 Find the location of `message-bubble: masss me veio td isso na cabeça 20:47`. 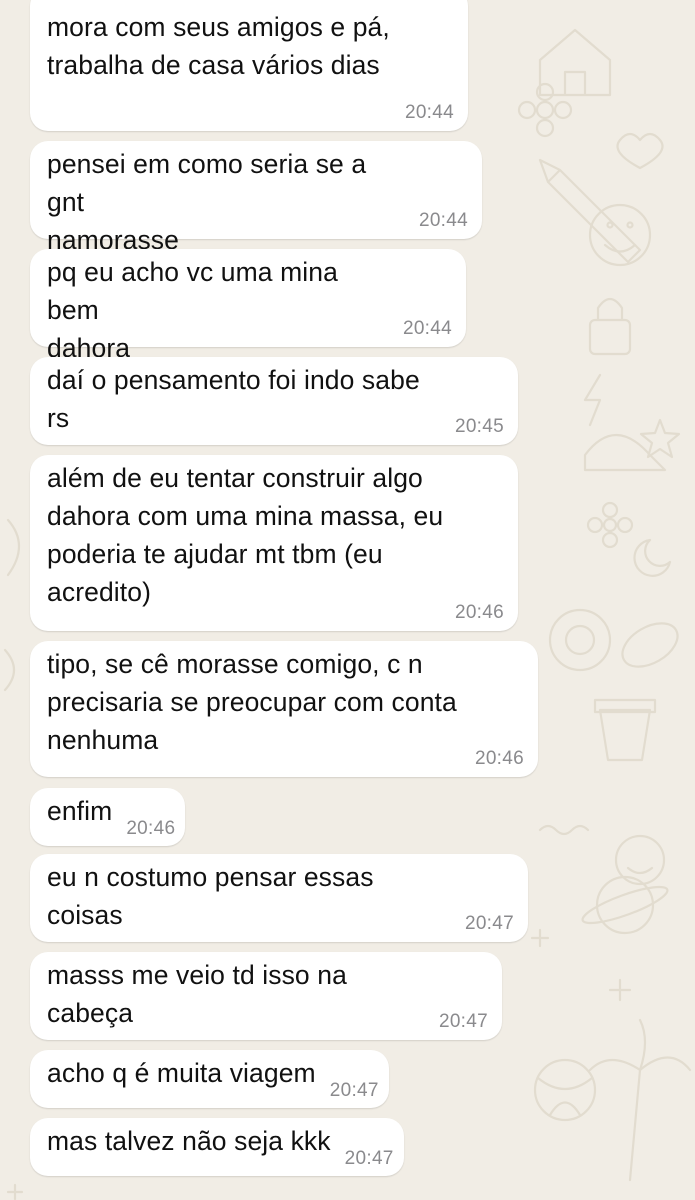

message-bubble: masss me veio td isso na cabeça 20:47 is located at coordinates (266, 996).